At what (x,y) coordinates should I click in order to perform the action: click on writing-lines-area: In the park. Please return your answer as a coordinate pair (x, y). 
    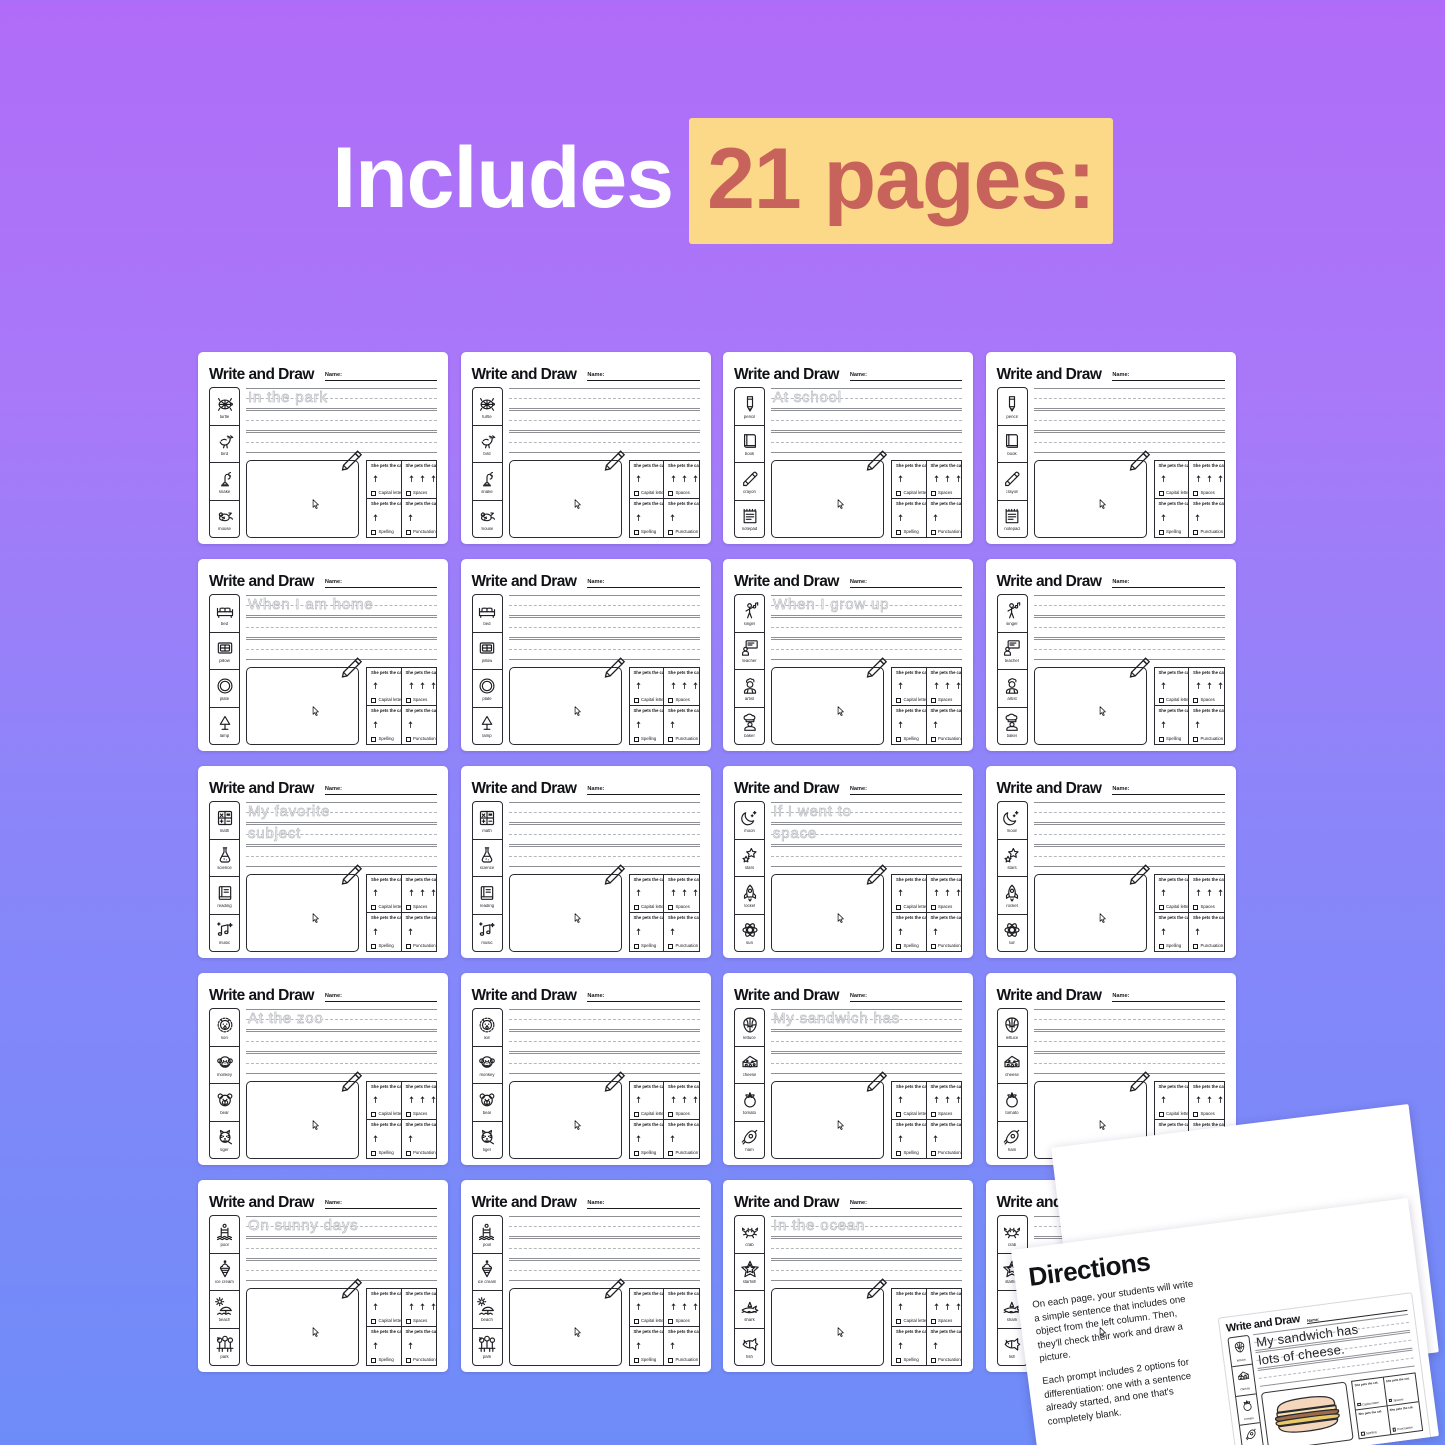
    Looking at the image, I should click on (341, 421).